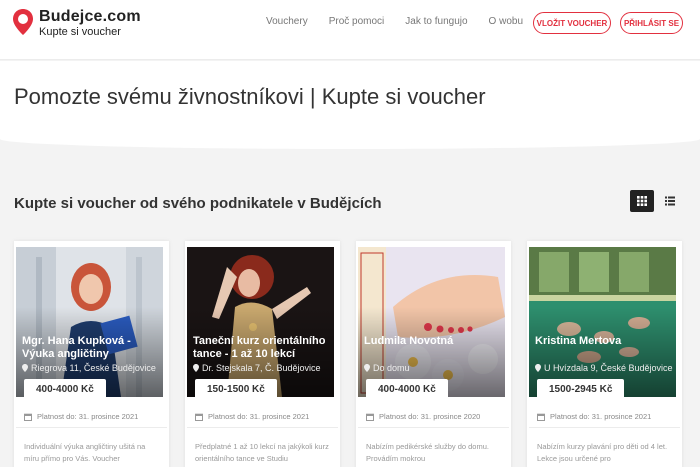 The width and height of the screenshot is (700, 467). Describe the element at coordinates (608, 368) in the screenshot. I see `voucher-location-text: U Hvízdala 9, České Budějovice` at that location.